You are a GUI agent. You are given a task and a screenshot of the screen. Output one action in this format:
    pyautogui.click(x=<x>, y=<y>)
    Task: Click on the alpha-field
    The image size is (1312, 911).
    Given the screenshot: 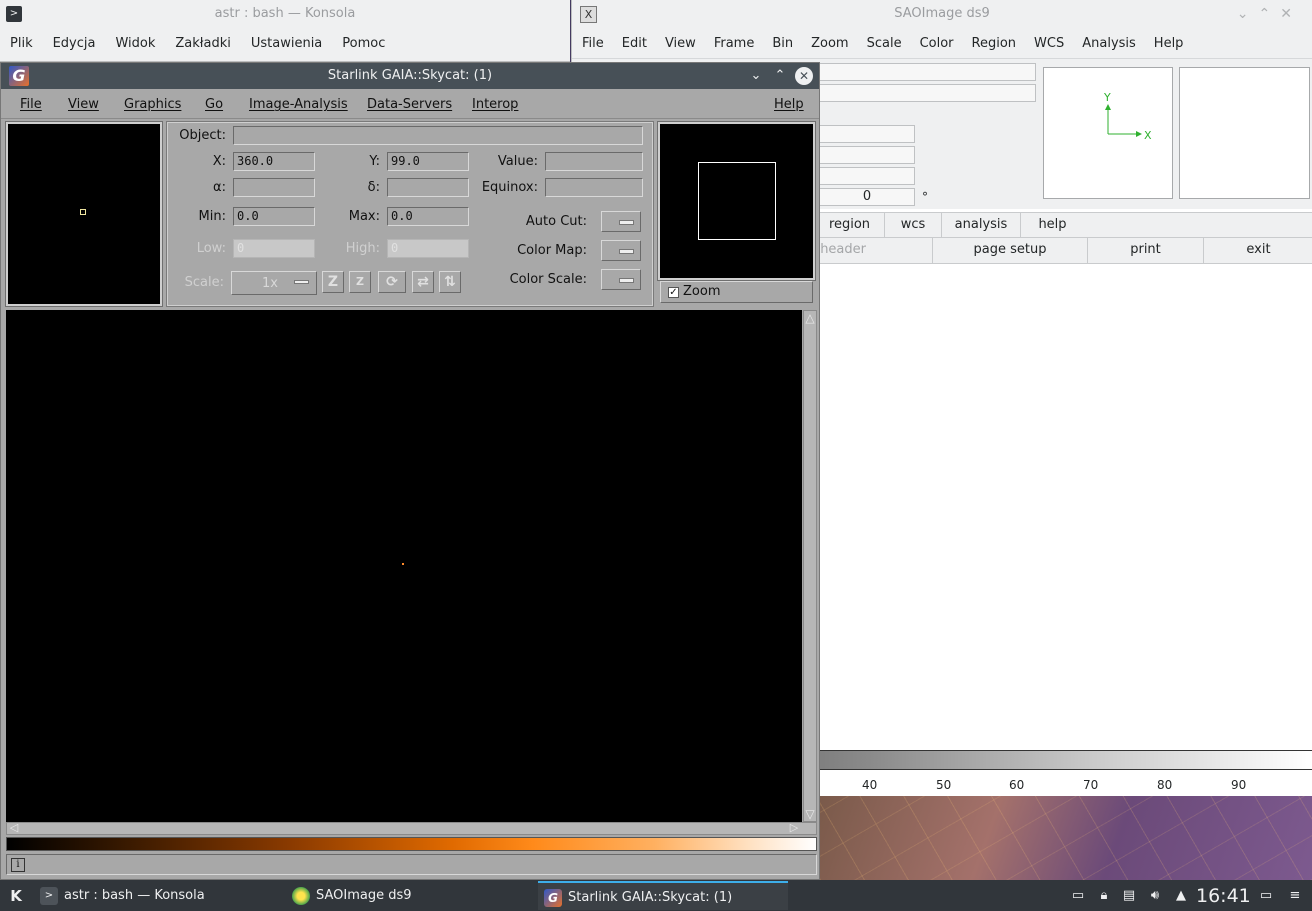 What is the action you would take?
    pyautogui.click(x=274, y=187)
    